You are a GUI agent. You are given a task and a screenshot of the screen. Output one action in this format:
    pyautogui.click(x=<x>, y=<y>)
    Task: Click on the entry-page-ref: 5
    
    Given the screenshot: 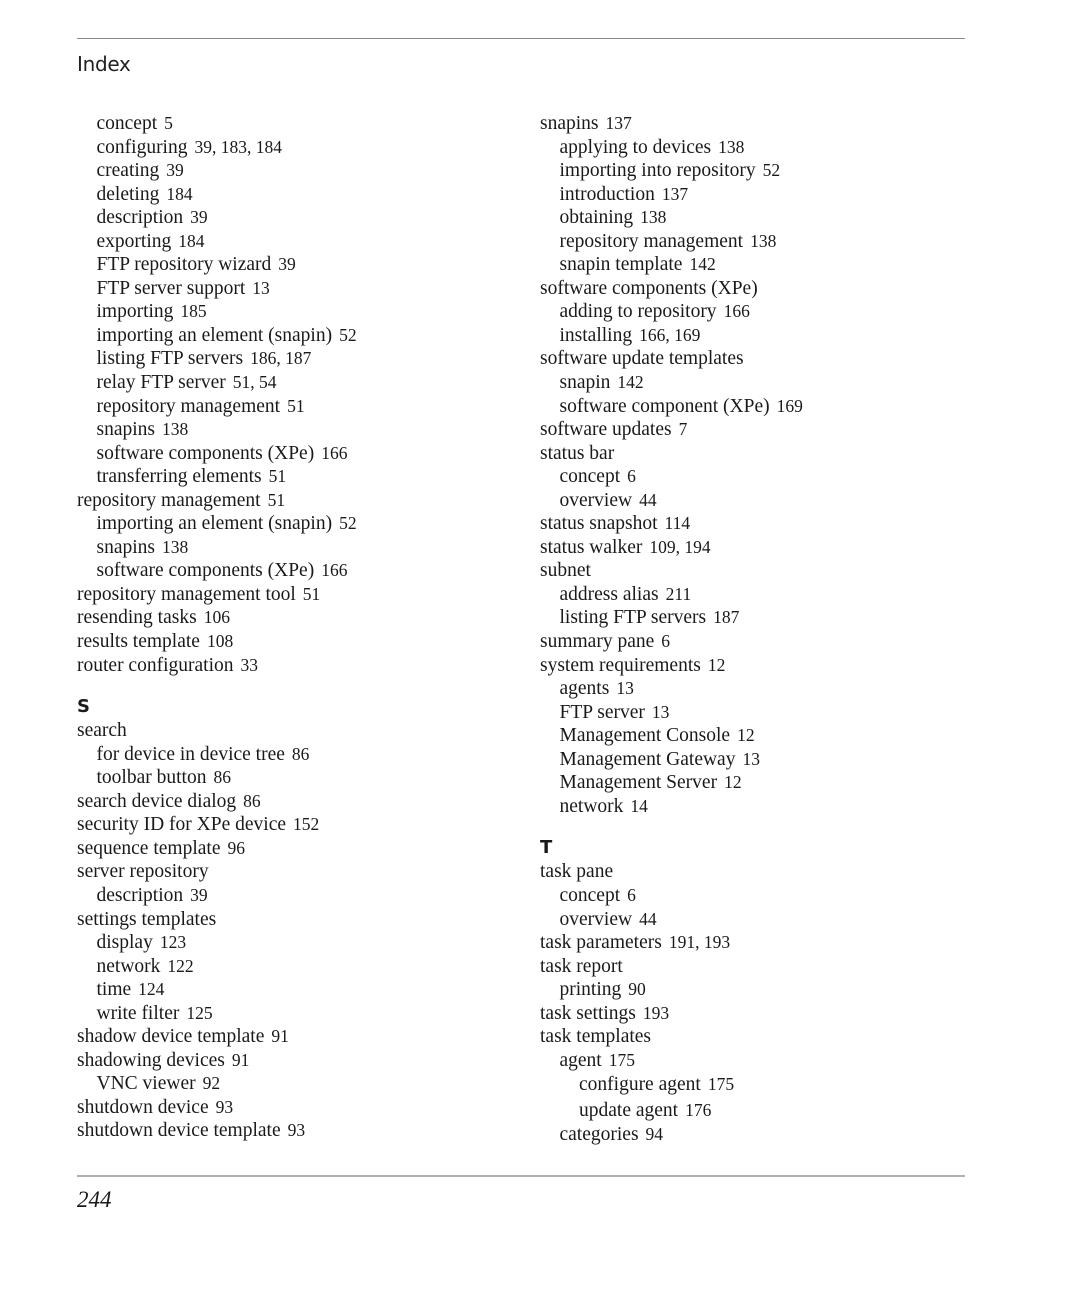 What is the action you would take?
    pyautogui.click(x=168, y=123)
    